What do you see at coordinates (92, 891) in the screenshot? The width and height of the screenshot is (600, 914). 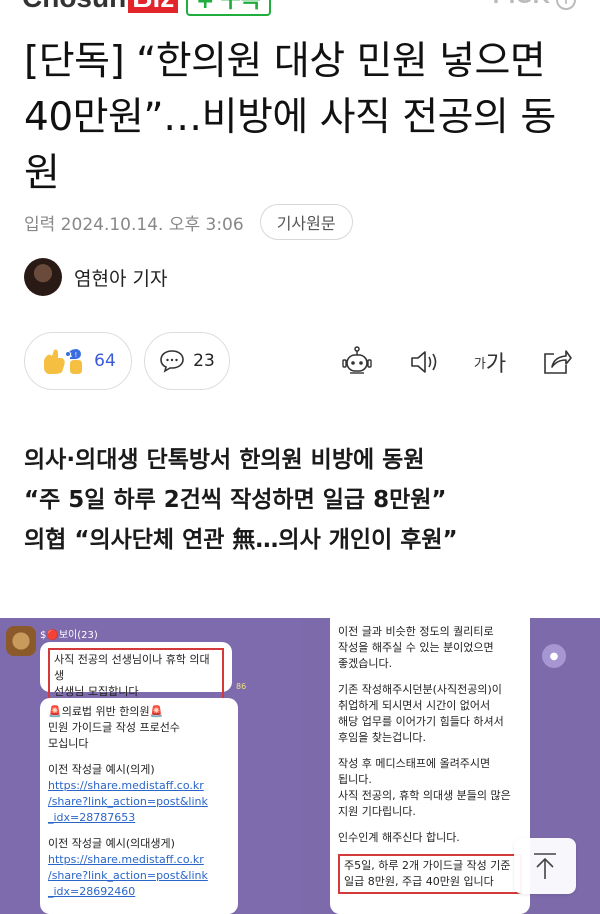 I see `chat-link: _idx=28692460` at bounding box center [92, 891].